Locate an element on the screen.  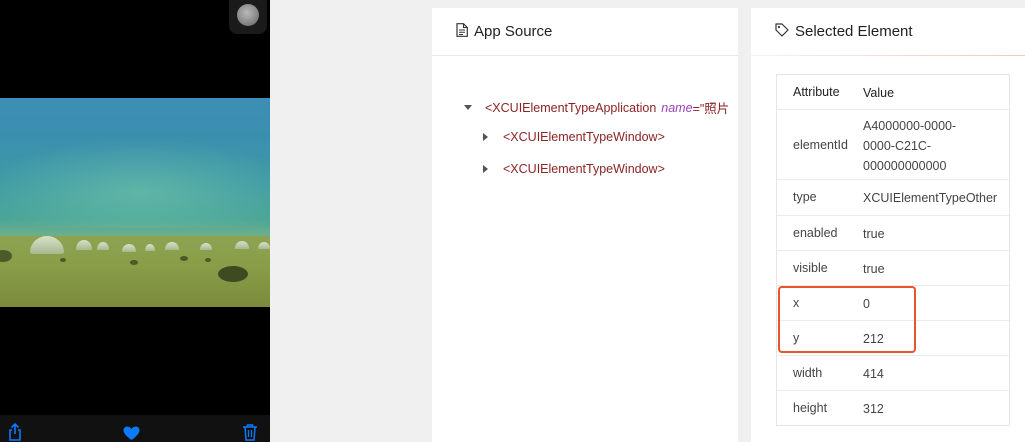
table-row: visible true is located at coordinates (893, 268).